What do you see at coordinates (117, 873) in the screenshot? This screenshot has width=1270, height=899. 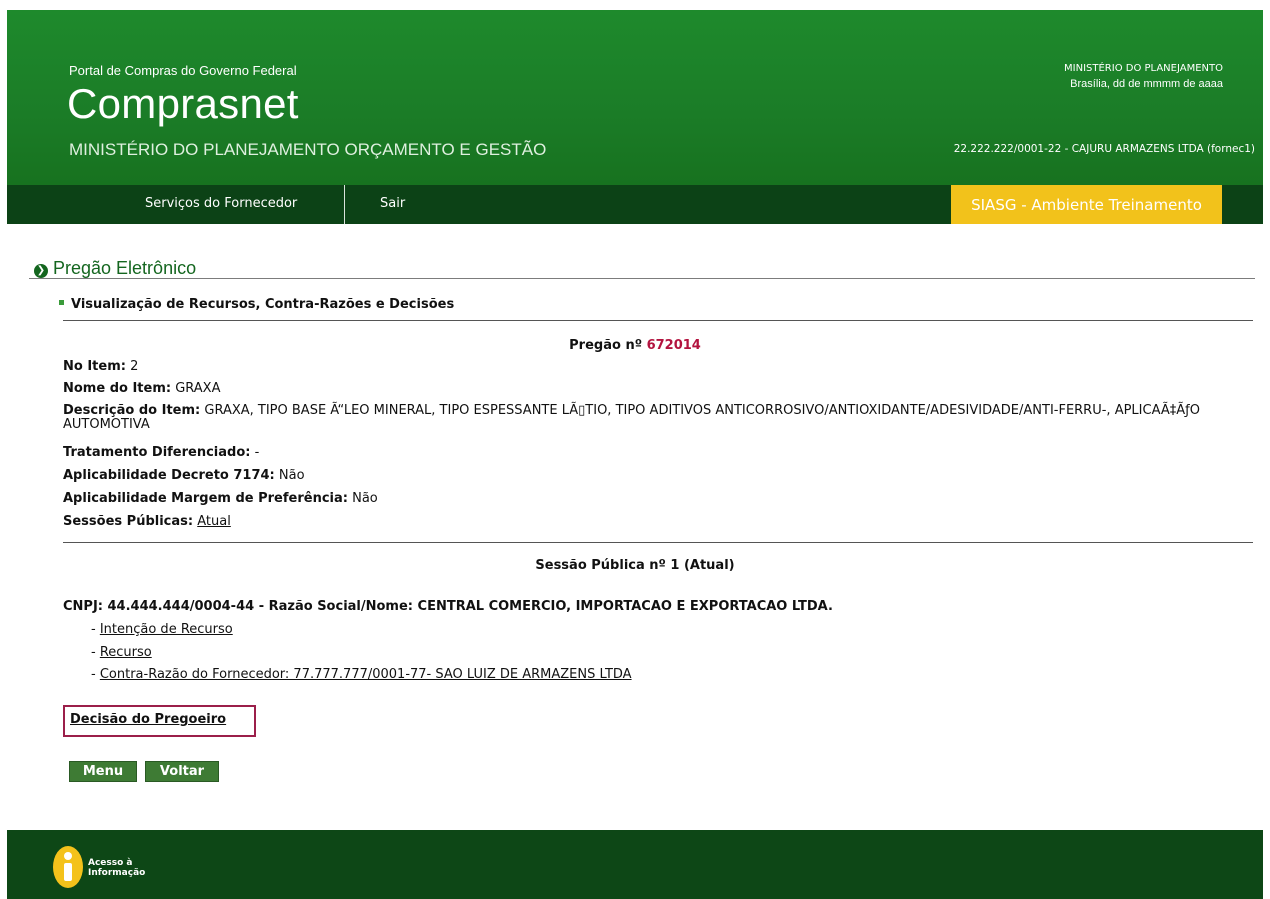 I see `acesso-line2: Informação` at bounding box center [117, 873].